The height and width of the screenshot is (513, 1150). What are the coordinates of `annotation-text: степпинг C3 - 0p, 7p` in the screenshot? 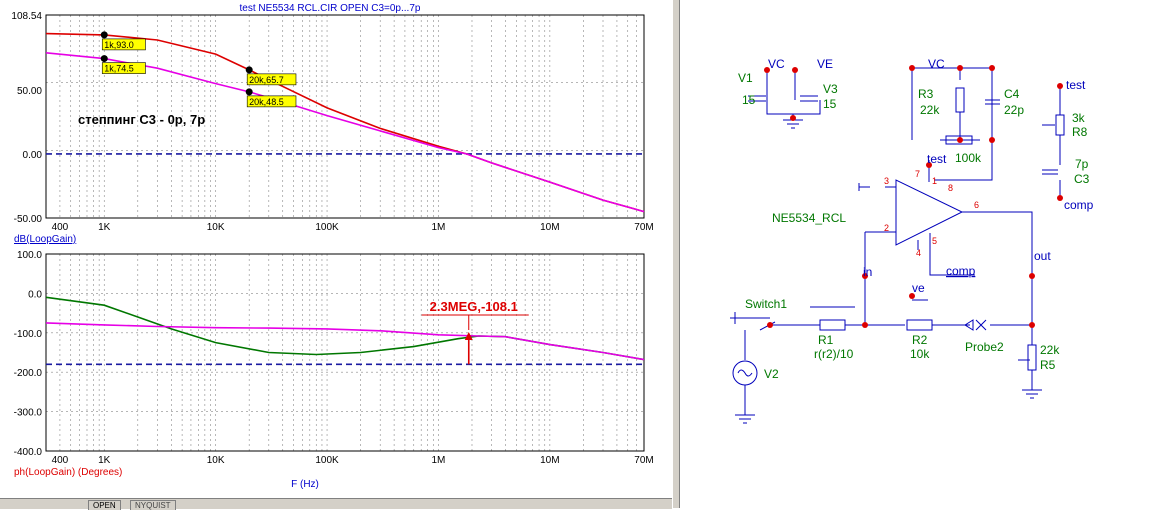 It's located at (141, 119).